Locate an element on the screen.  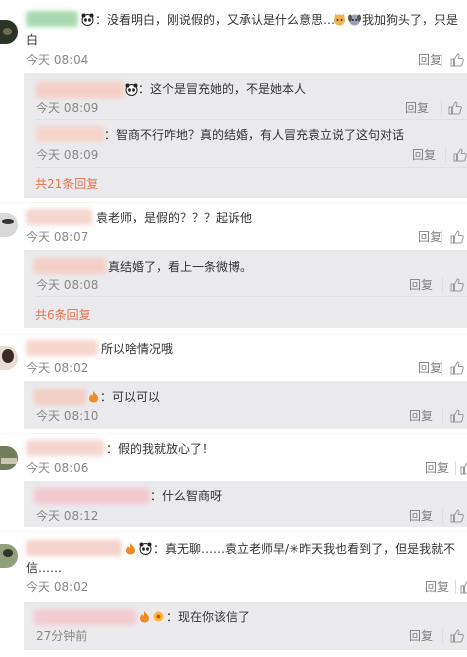
subreply-text: ：智商不行咋地？真的结婚，有人冒充袁立说了这句对话 is located at coordinates (254, 135).